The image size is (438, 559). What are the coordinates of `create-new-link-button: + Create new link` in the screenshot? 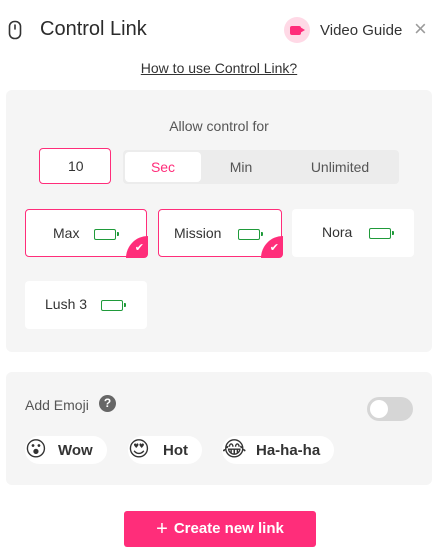 It's located at (220, 529).